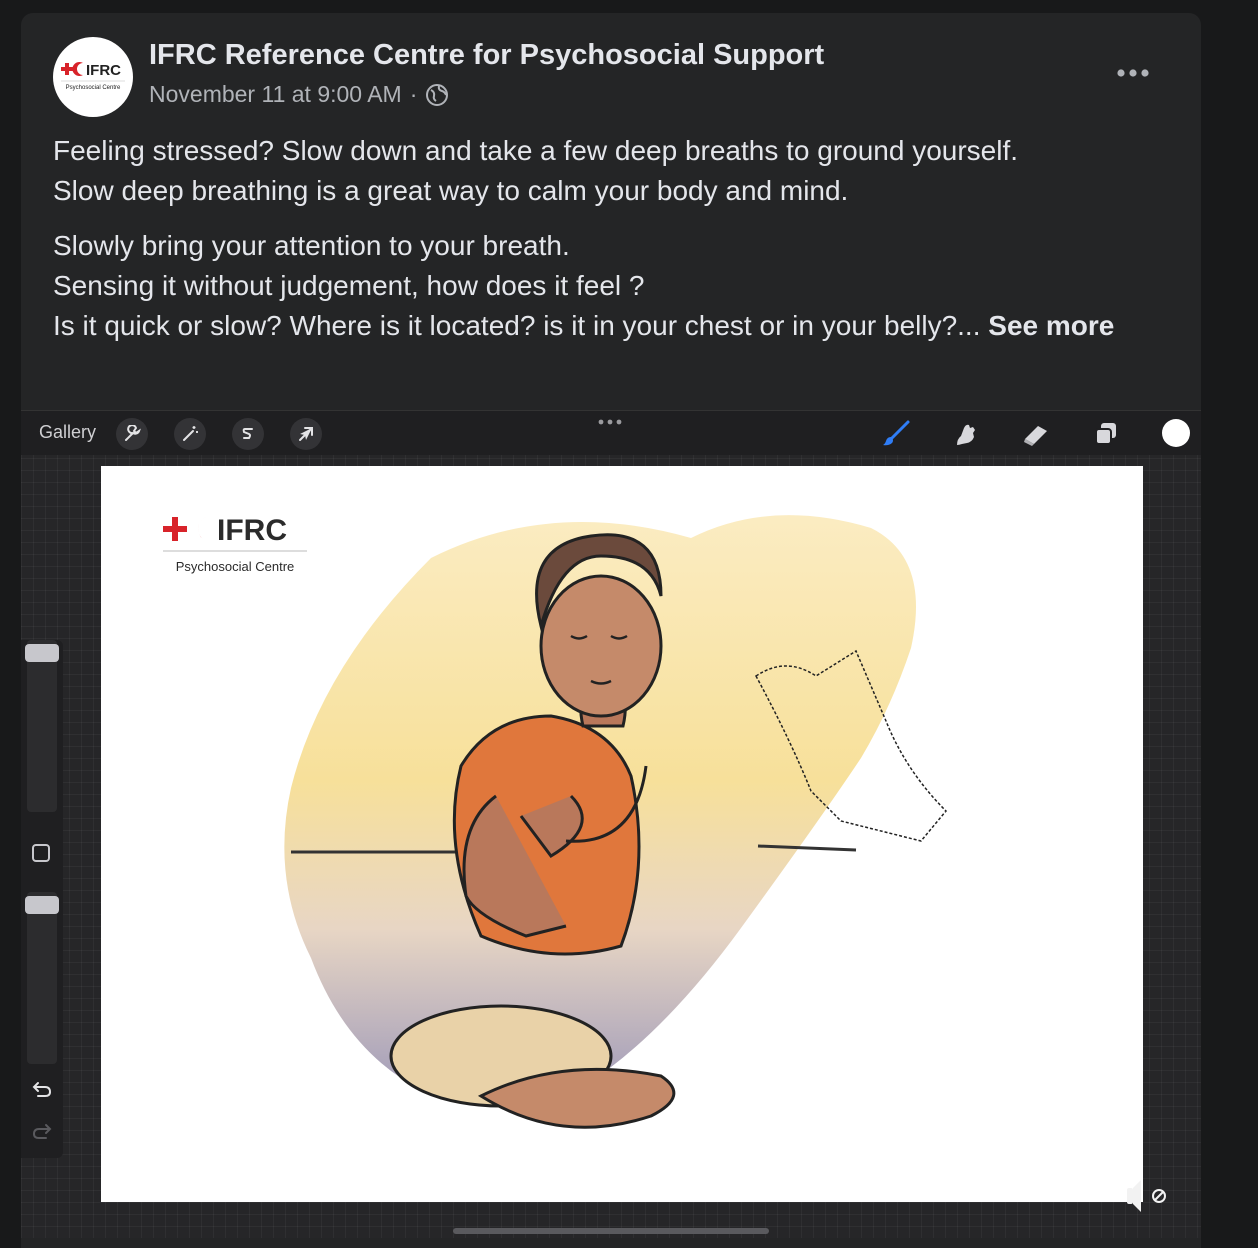 This screenshot has width=1258, height=1248. I want to click on smudge-tool-button, so click(966, 434).